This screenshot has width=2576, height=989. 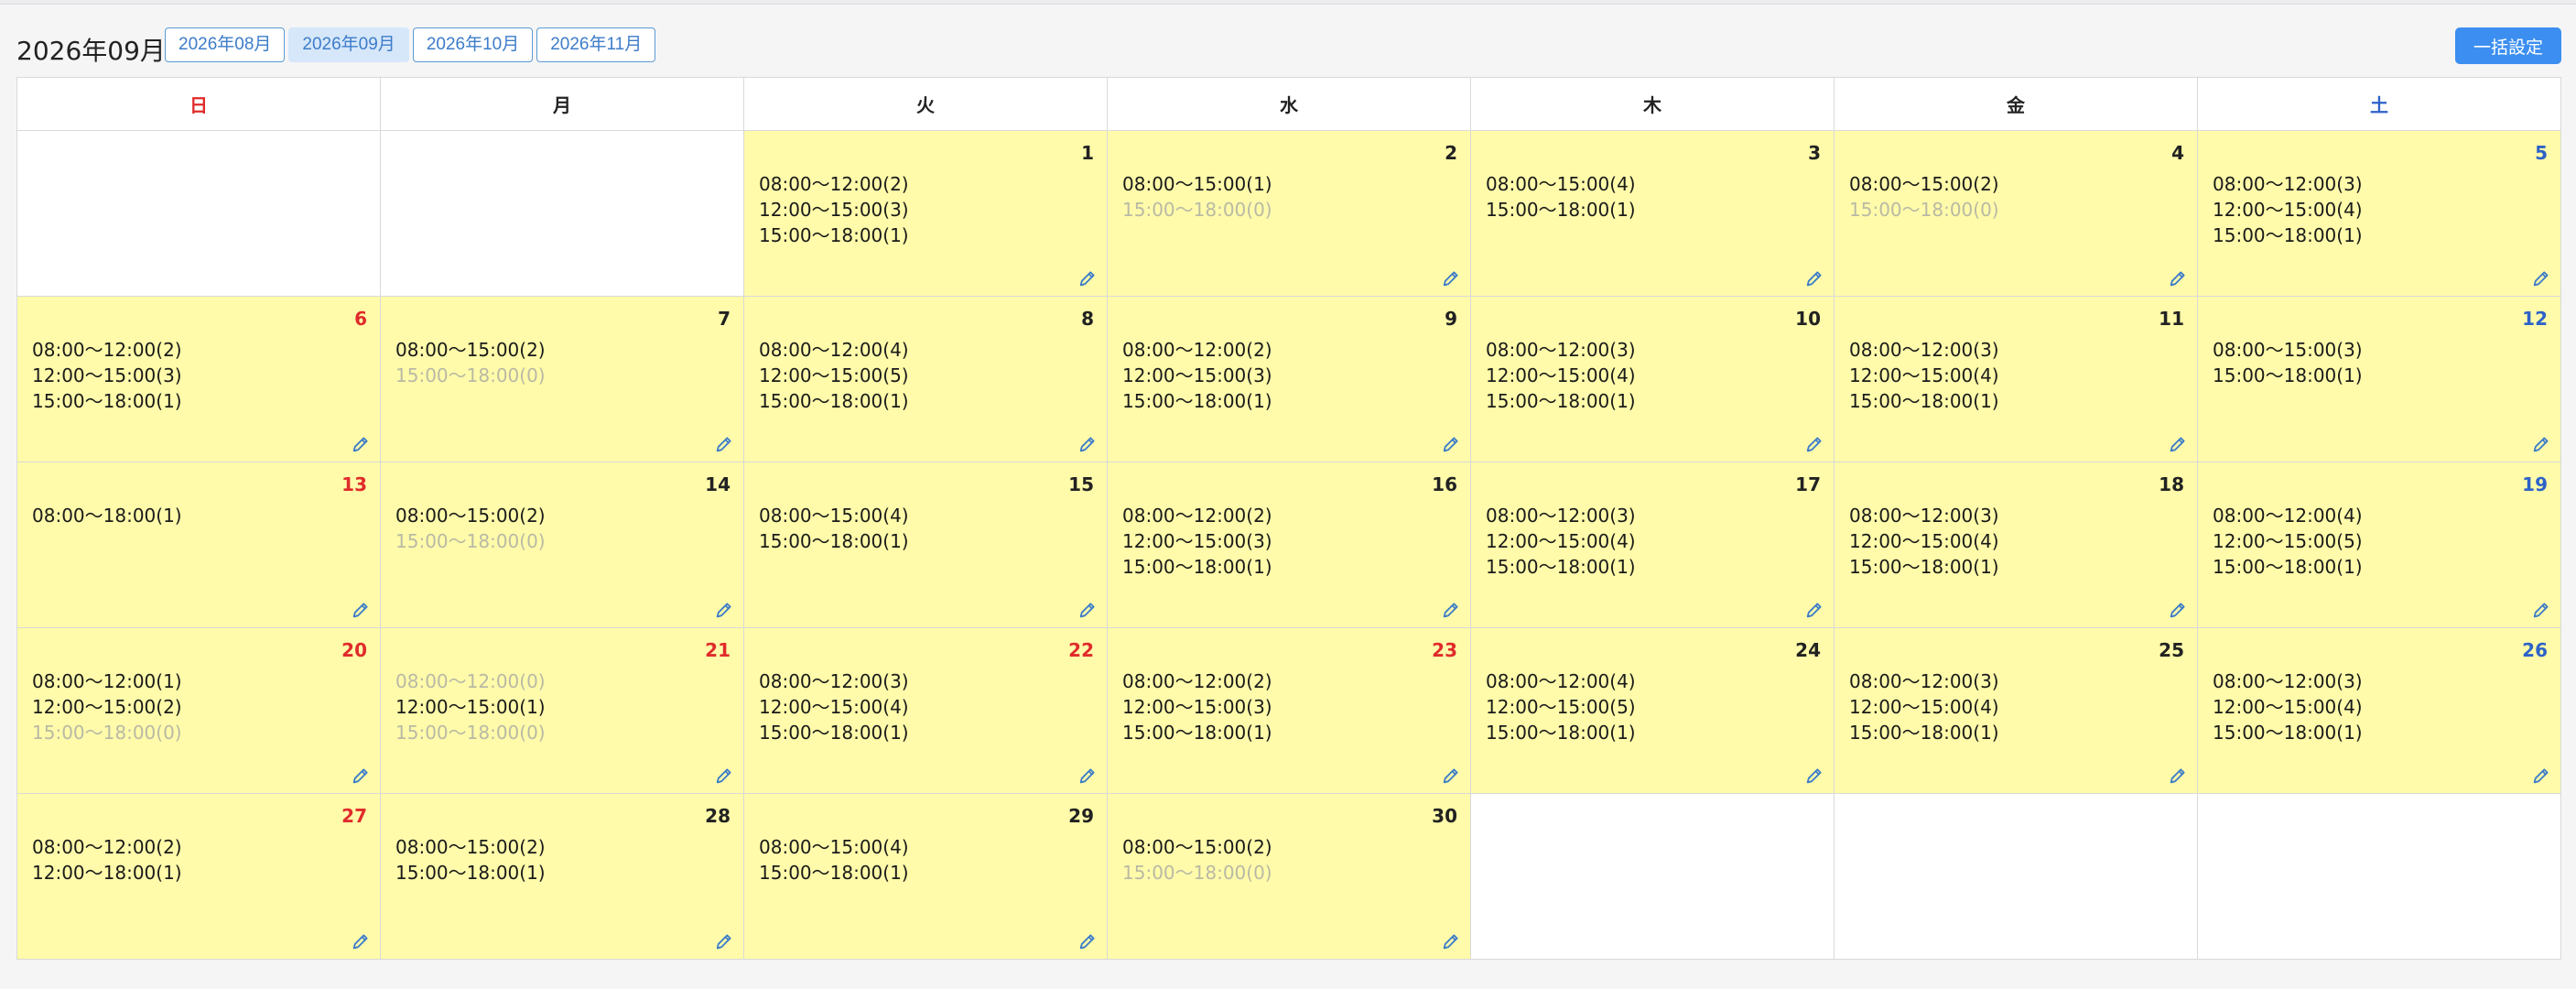 What do you see at coordinates (1815, 153) in the screenshot?
I see `day-number: 3` at bounding box center [1815, 153].